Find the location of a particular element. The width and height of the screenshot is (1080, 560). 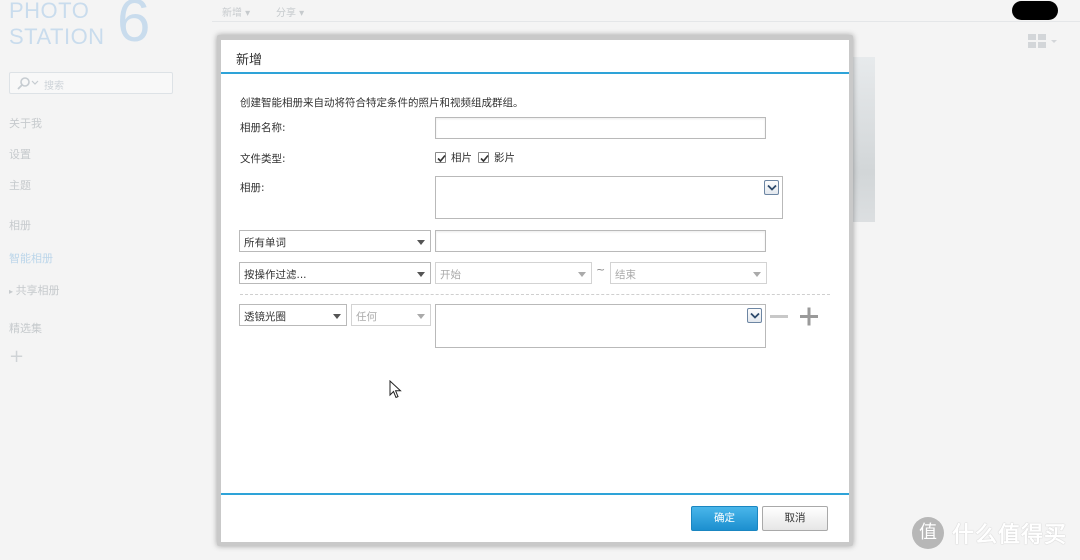

user-avatar is located at coordinates (1035, 10).